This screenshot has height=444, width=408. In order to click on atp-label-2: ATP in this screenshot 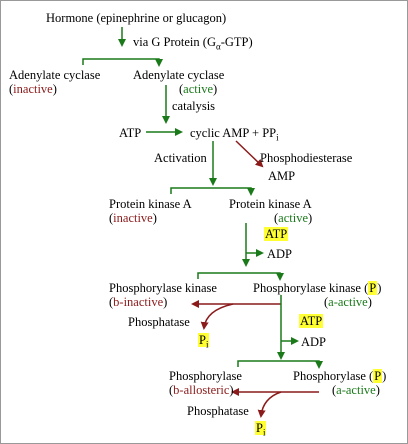, I will do `click(276, 234)`.